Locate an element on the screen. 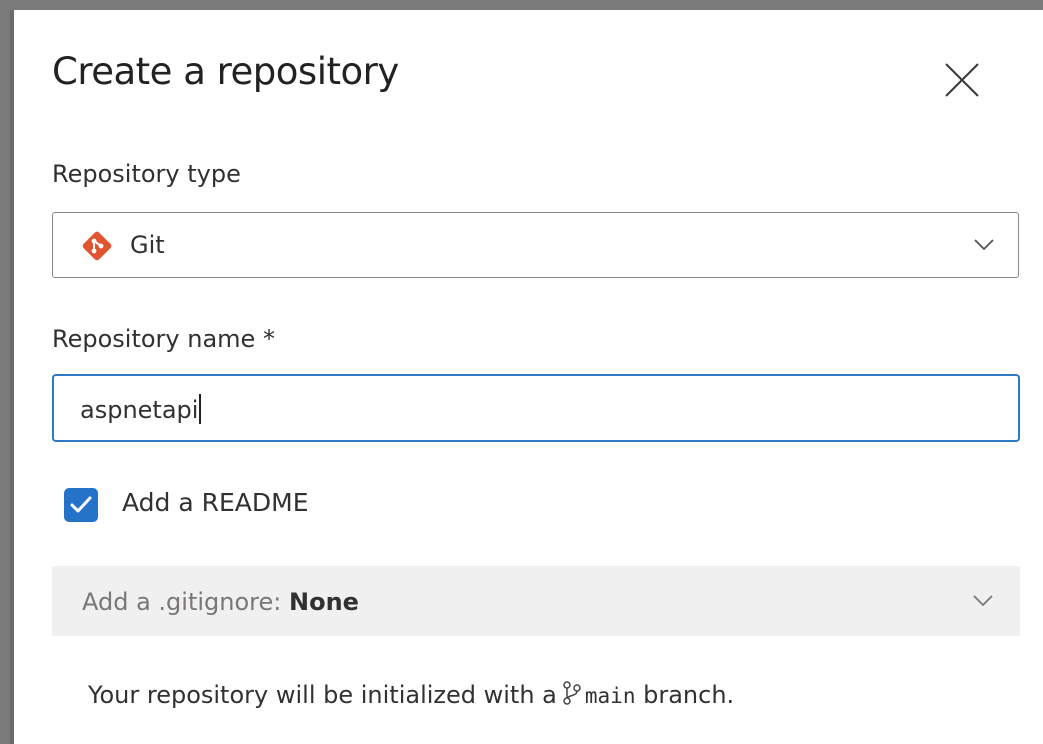  add-readme-label: Add a README is located at coordinates (215, 502).